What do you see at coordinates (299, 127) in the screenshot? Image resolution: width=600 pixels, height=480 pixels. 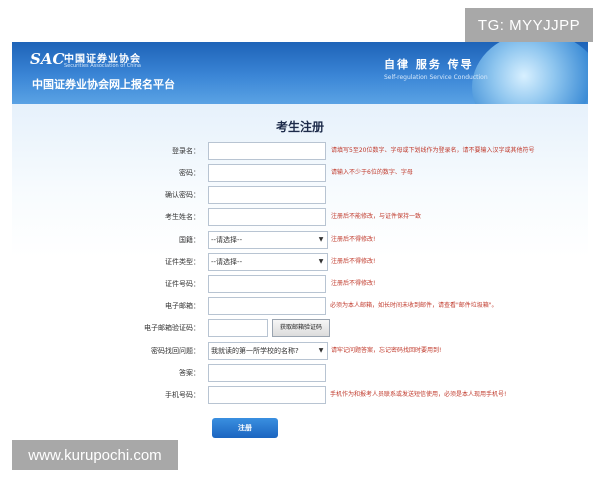 I see `page-title: 考生注册` at bounding box center [299, 127].